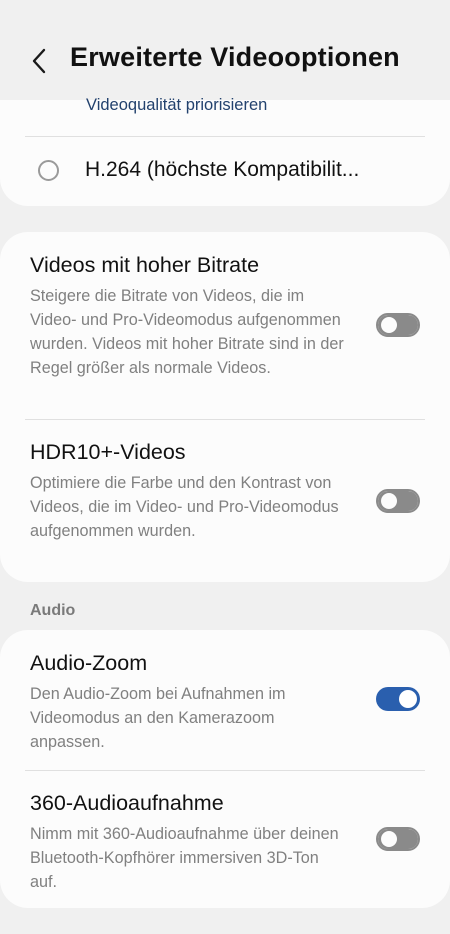 The image size is (450, 934). I want to click on high-bitrate-title: Videos mit hoher Bitrate, so click(145, 265).